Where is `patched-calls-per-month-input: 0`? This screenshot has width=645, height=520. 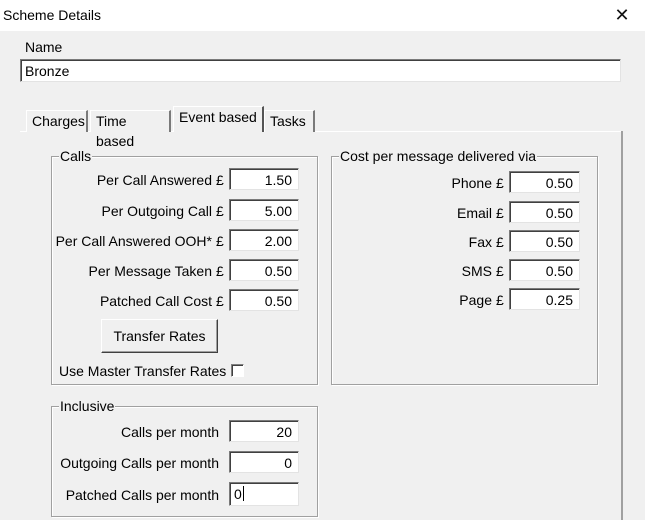 patched-calls-per-month-input: 0 is located at coordinates (264, 494).